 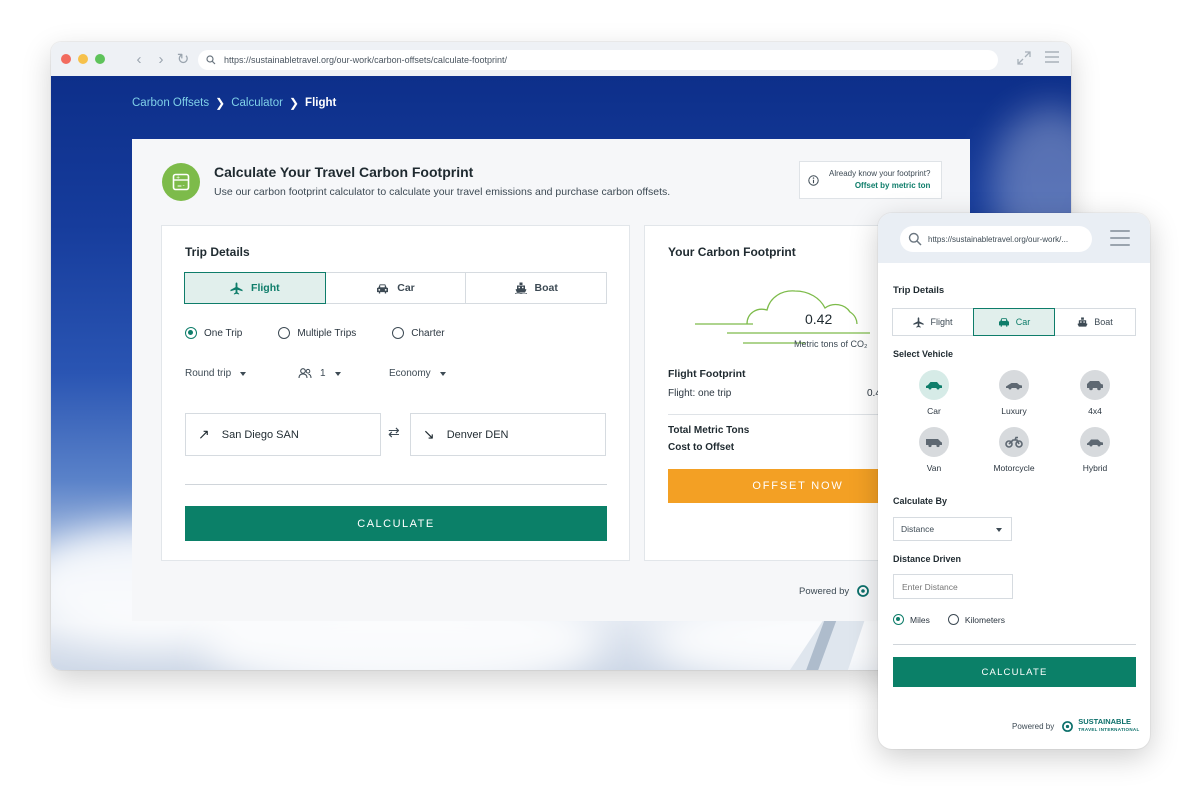 I want to click on trip-direction-select: Round trip, so click(x=216, y=373).